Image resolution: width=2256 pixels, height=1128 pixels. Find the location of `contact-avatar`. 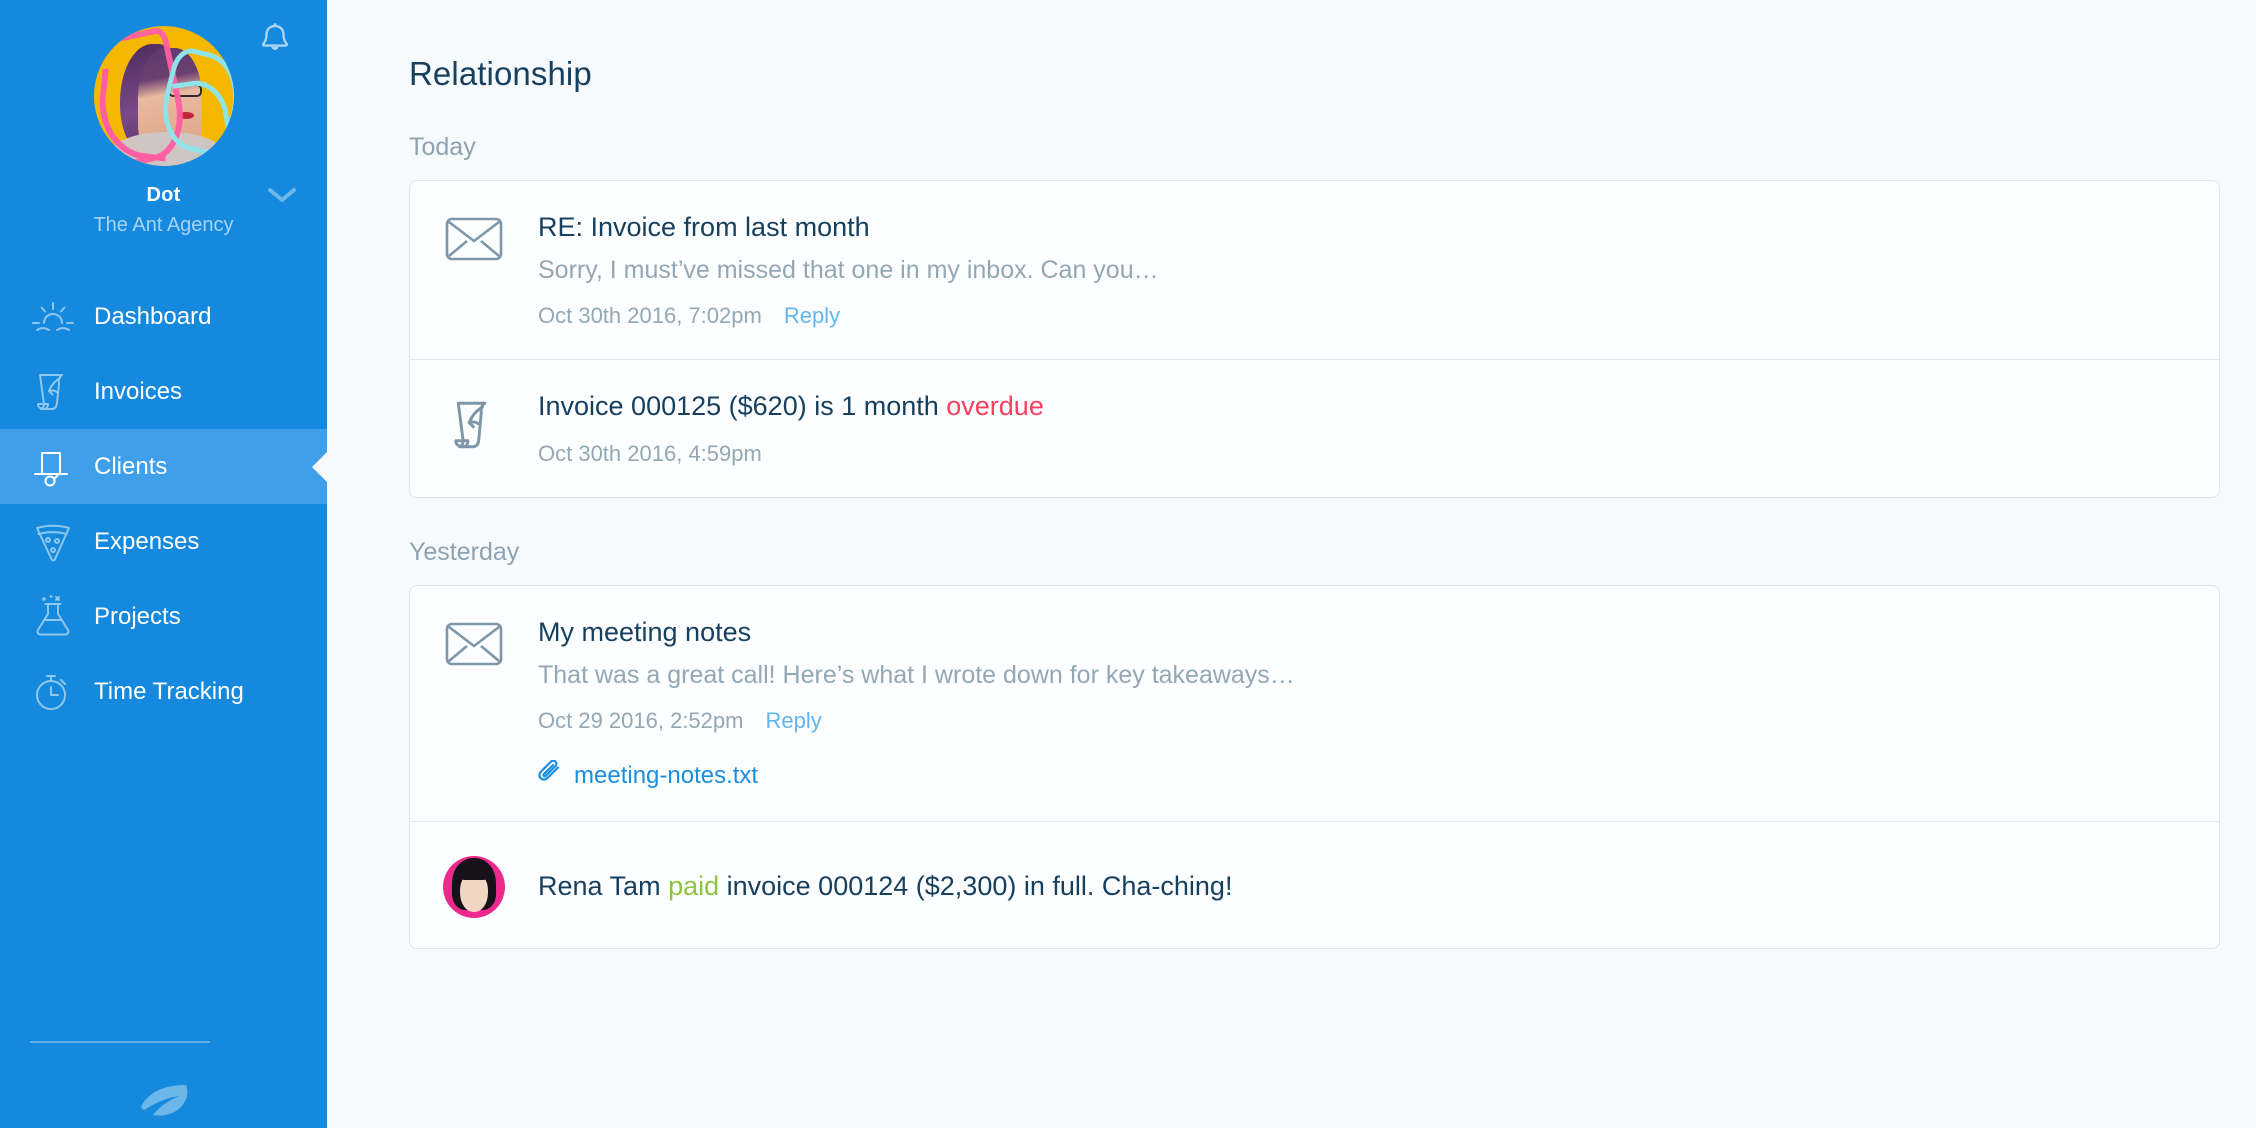

contact-avatar is located at coordinates (474, 887).